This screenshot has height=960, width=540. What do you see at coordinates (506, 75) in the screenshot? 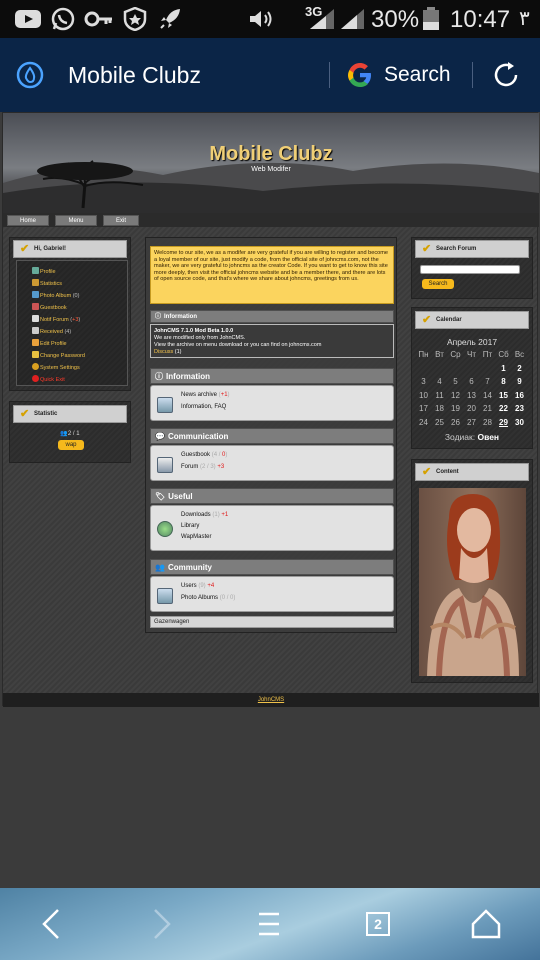
I see `refresh-icon` at bounding box center [506, 75].